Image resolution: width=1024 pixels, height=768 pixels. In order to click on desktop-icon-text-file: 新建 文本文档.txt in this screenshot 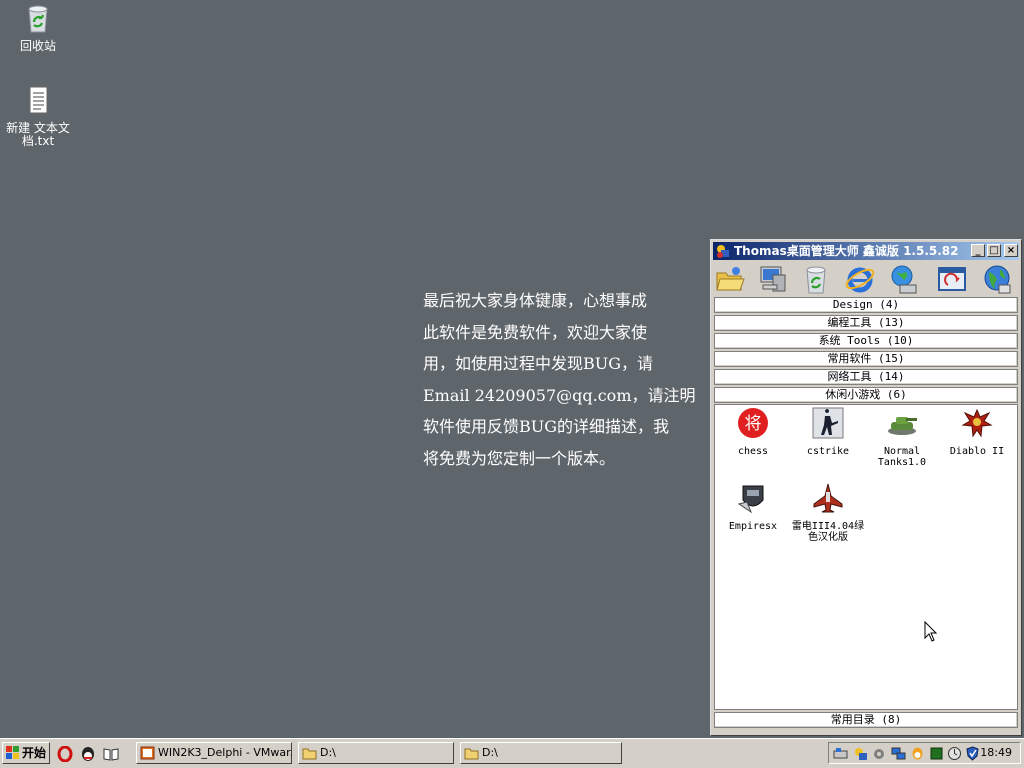, I will do `click(38, 116)`.